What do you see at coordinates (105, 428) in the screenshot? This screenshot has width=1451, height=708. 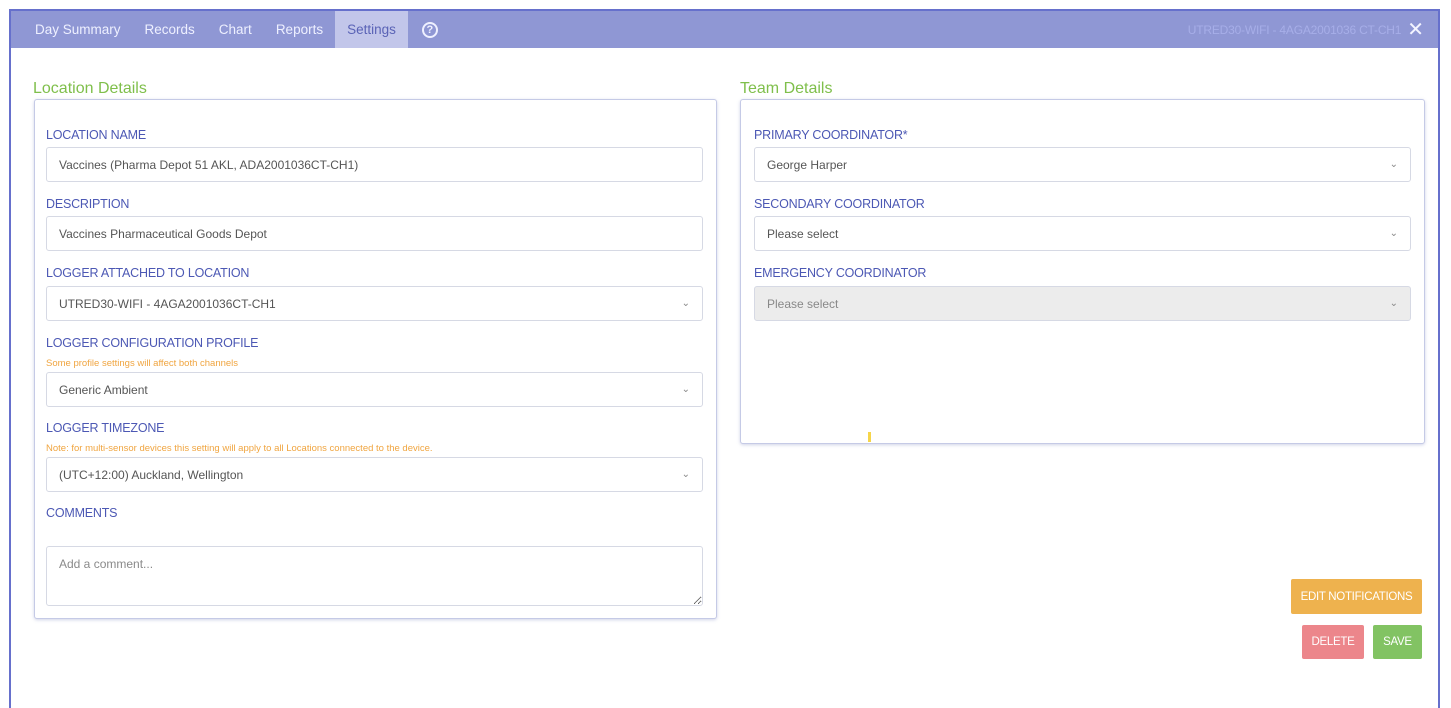 I see `logger-timezone-label: LOGGER TIMEZONE` at bounding box center [105, 428].